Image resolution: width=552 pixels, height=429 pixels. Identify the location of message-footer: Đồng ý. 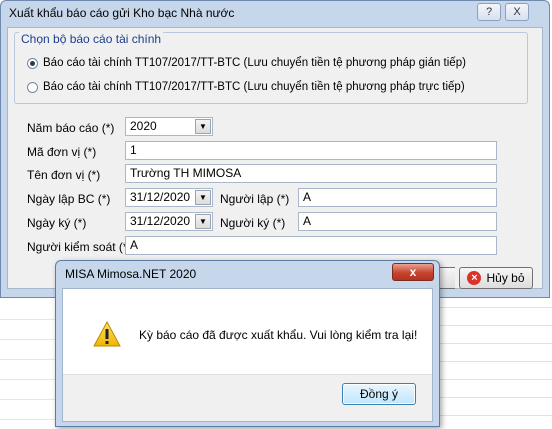
(247, 397).